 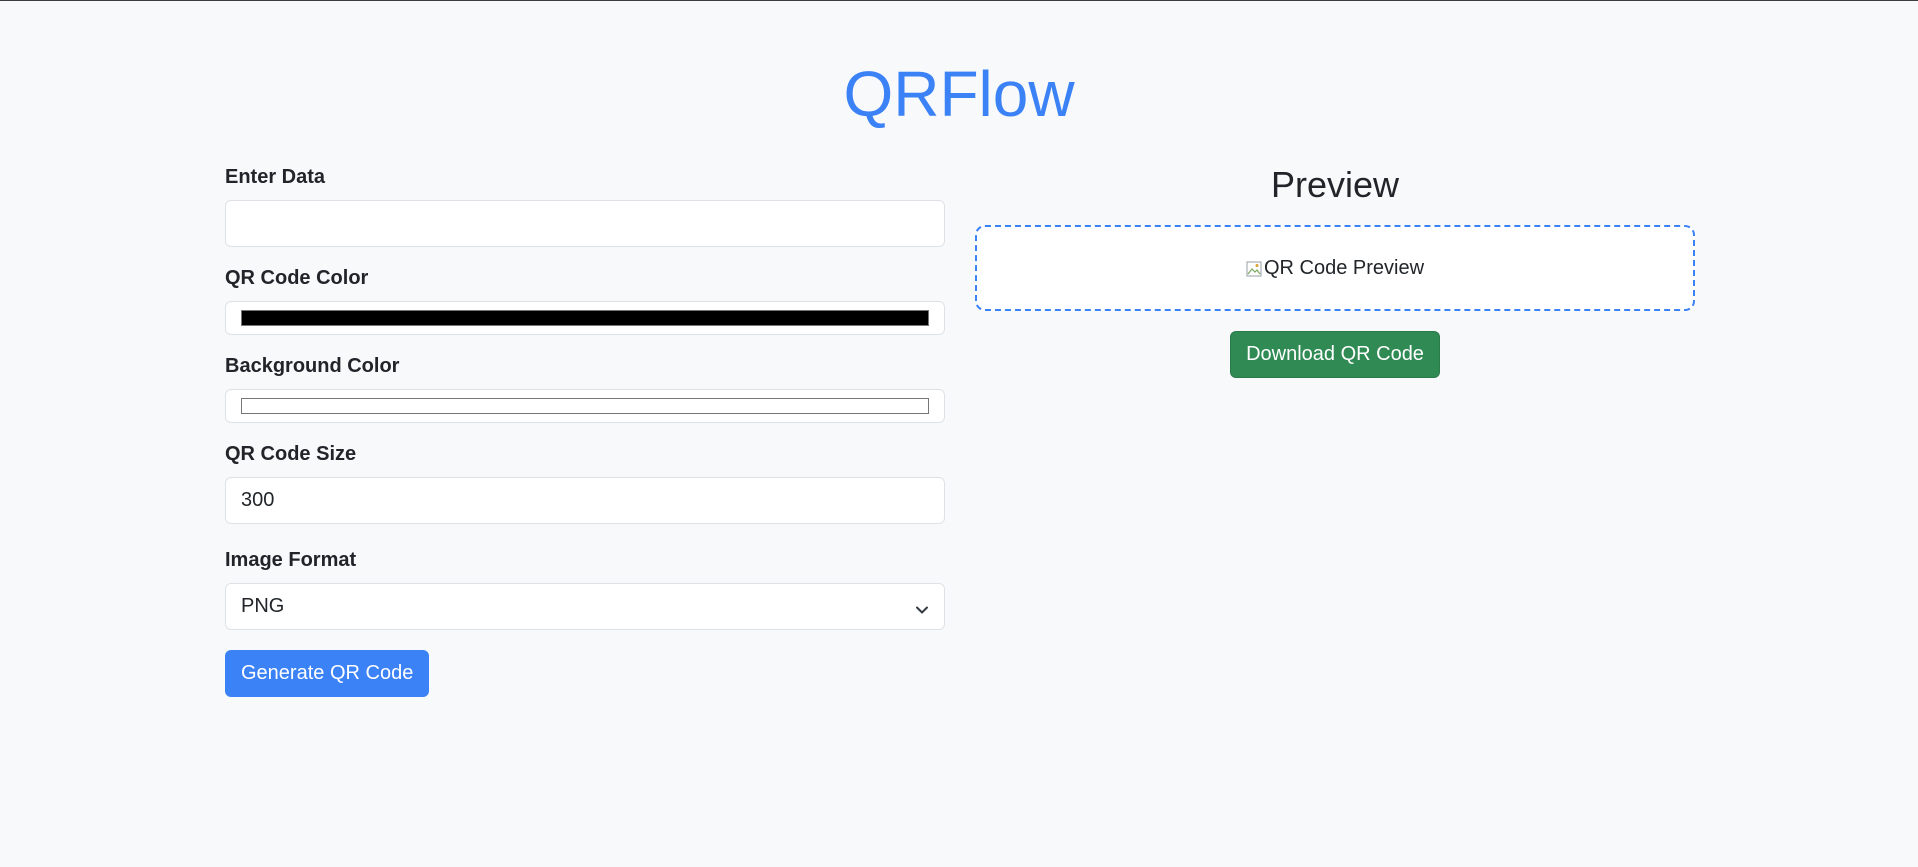 What do you see at coordinates (959, 0) in the screenshot?
I see `window-top-border` at bounding box center [959, 0].